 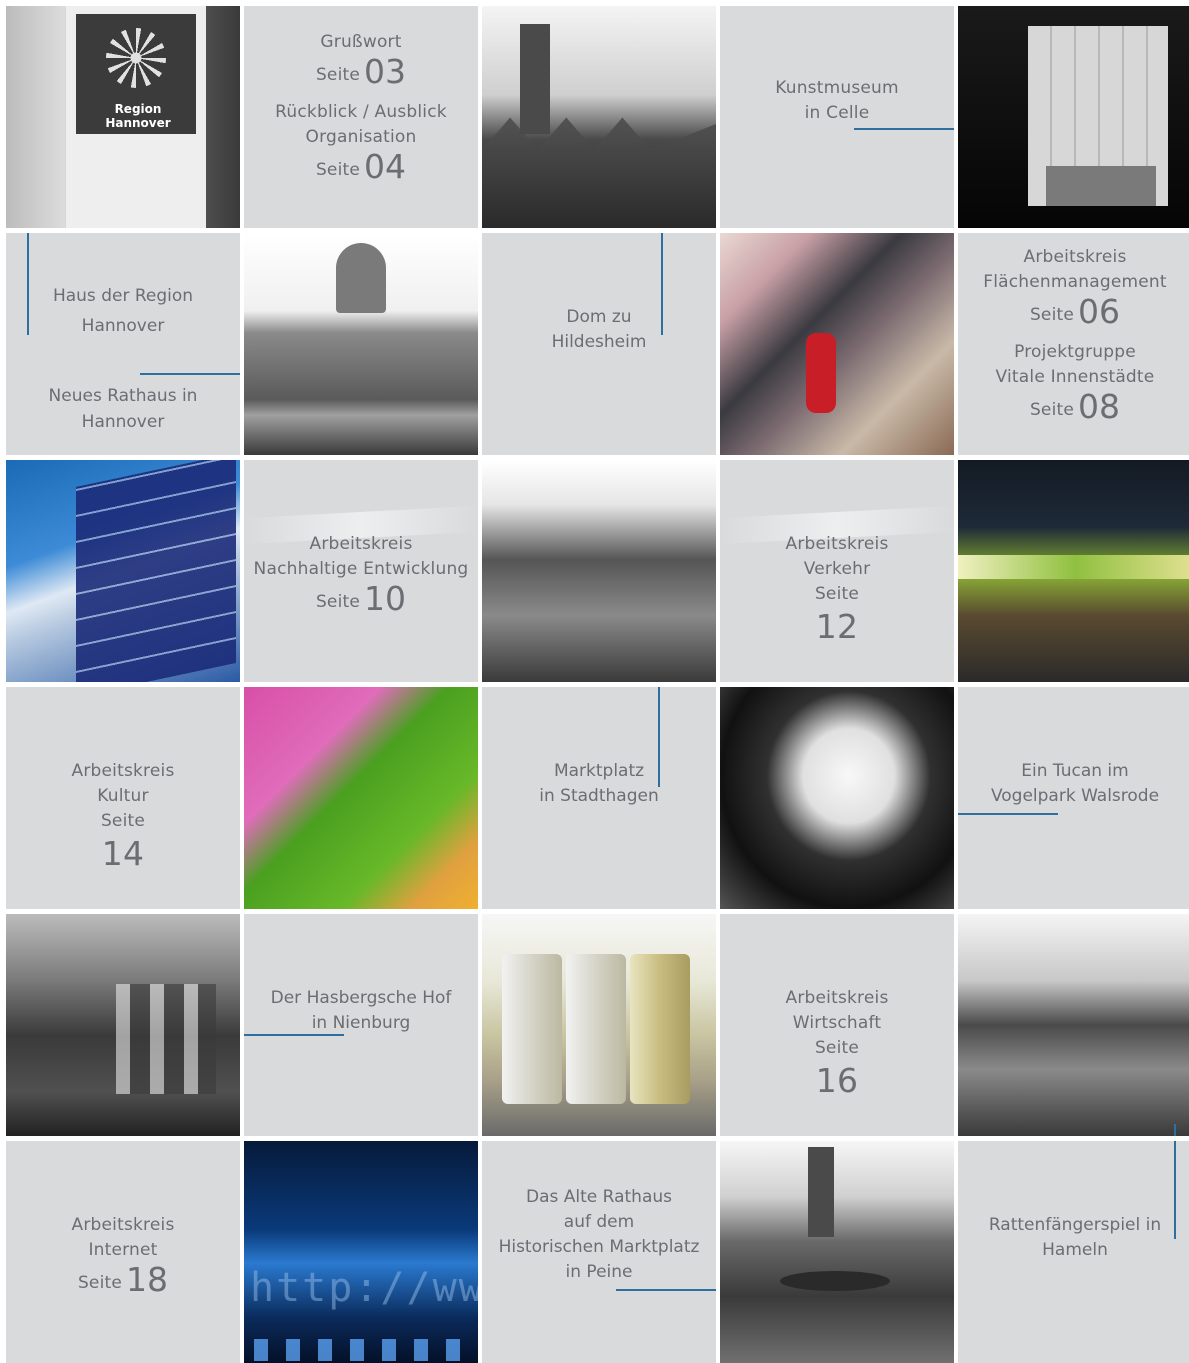 I want to click on tile-tucan-walsrode: Ein Tucan im Vogelpark Walsrode, so click(x=1073, y=798).